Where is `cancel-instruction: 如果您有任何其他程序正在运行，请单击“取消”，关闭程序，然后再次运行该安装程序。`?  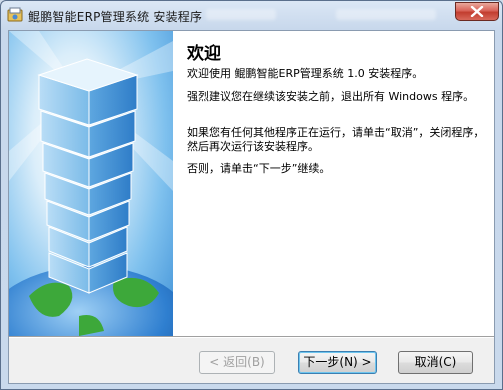 cancel-instruction: 如果您有任何其他程序正在运行，请单击“取消”，关闭程序，然后再次运行该安装程序。 is located at coordinates (336, 139).